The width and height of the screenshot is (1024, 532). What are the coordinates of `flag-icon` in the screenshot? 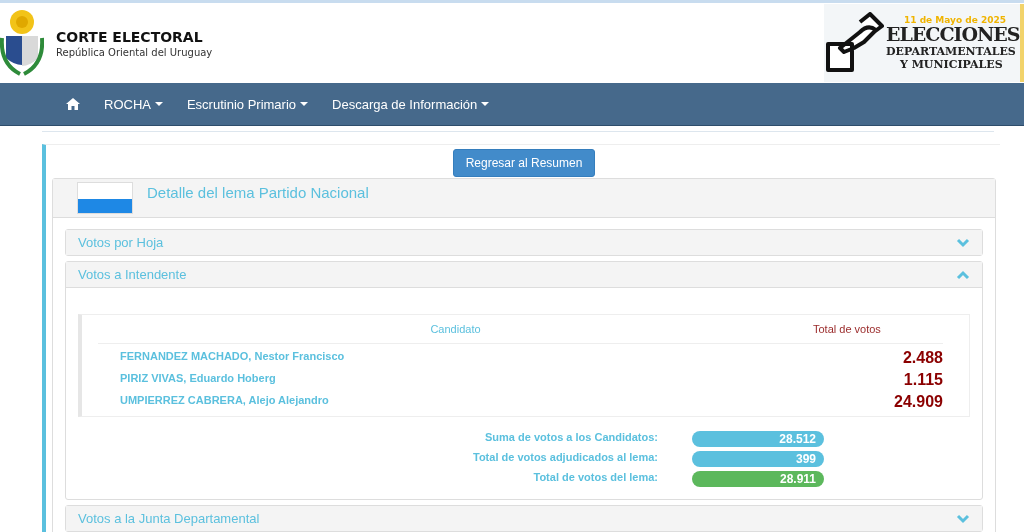 It's located at (105, 198).